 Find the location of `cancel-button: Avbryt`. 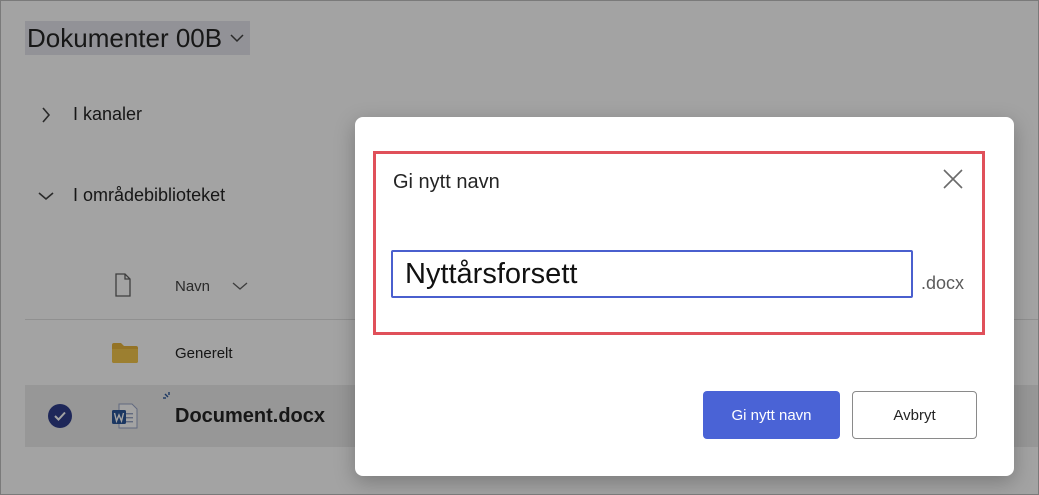

cancel-button: Avbryt is located at coordinates (914, 415).